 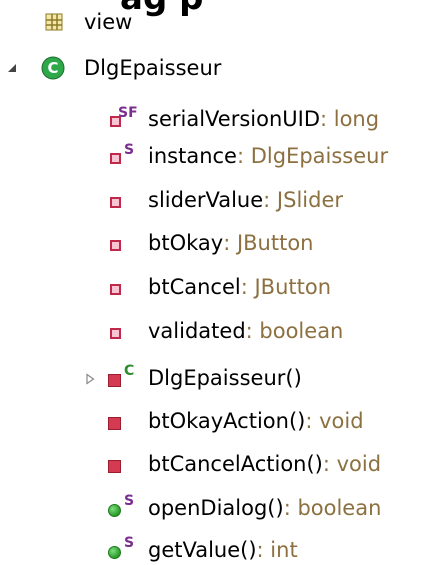 I want to click on tree-item-method-getvalue: S getValue() : int, so click(x=201, y=547).